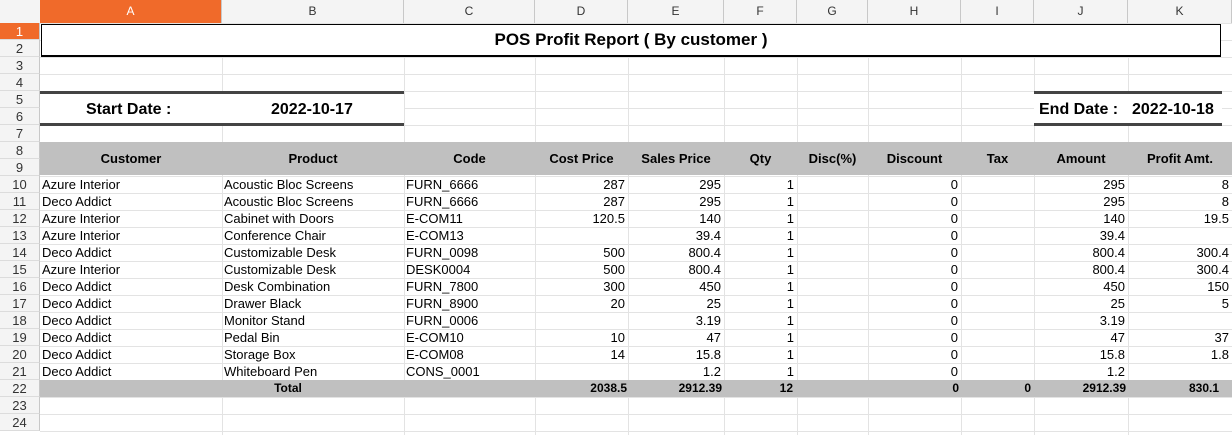  I want to click on cell-r8-c2: Drawer Black, so click(312, 303).